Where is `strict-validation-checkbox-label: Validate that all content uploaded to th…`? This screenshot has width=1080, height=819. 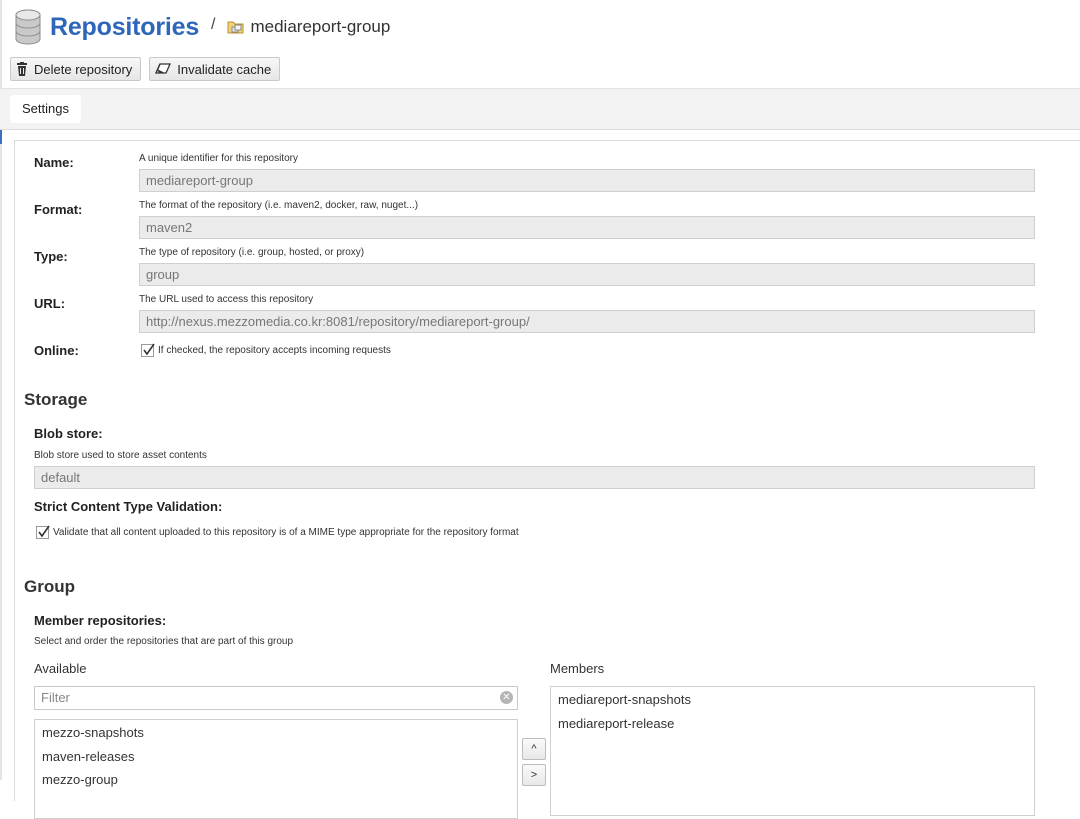
strict-validation-checkbox-label: Validate that all content uploaded to th… is located at coordinates (286, 532).